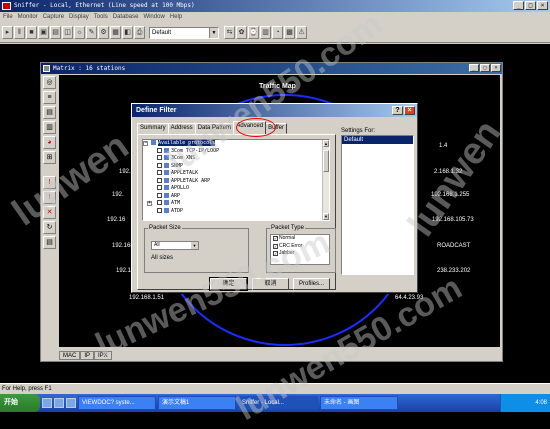 This screenshot has height=429, width=550. Describe the element at coordinates (450, 195) in the screenshot. I see `station-label: 192.168.1.255` at that location.